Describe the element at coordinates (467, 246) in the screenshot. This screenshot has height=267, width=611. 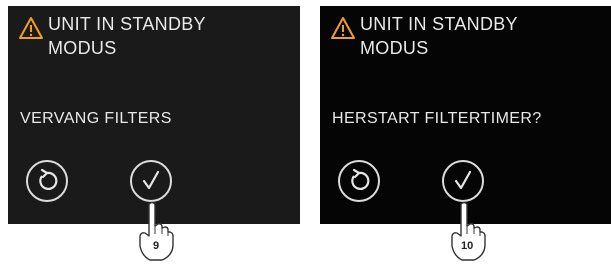
I see `step-number: 10` at that location.